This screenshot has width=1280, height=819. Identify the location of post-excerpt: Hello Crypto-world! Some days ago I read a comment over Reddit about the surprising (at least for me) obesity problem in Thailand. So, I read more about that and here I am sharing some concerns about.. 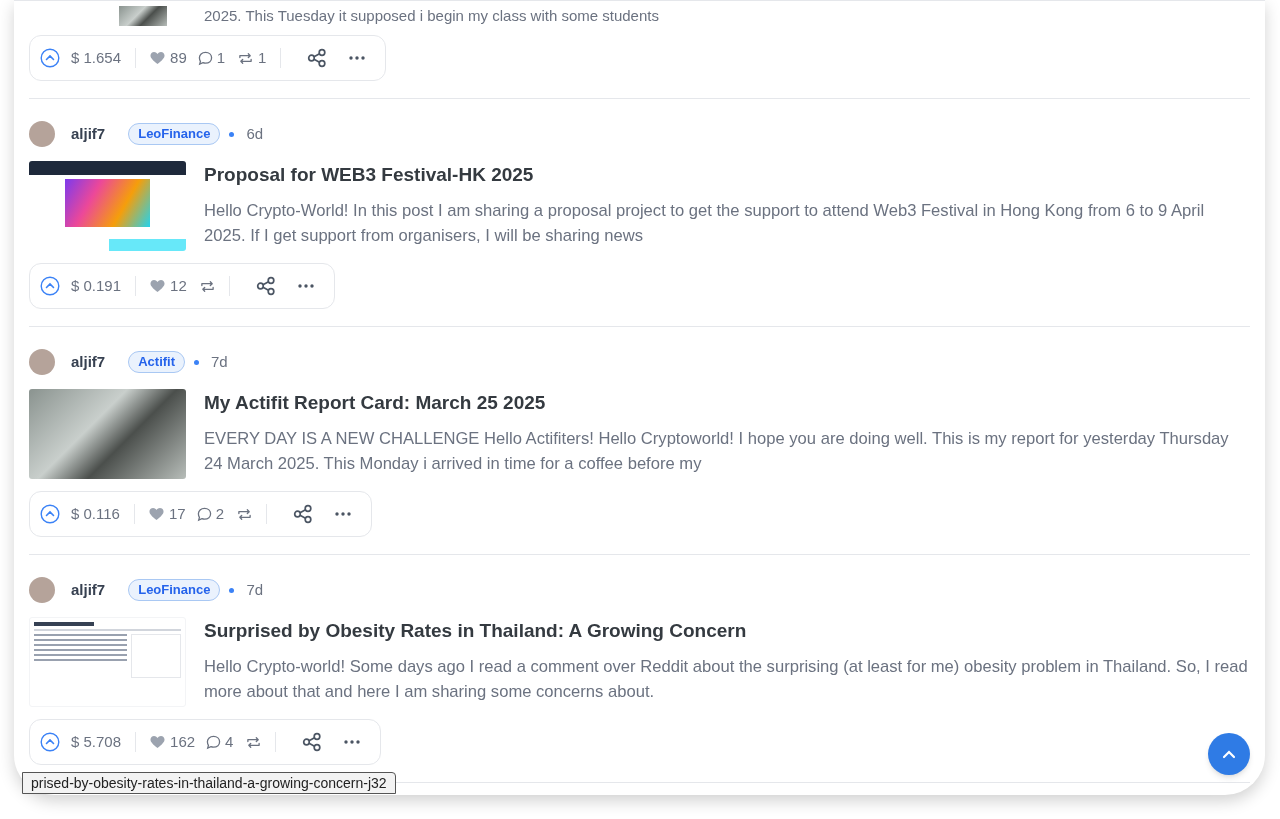
(726, 679).